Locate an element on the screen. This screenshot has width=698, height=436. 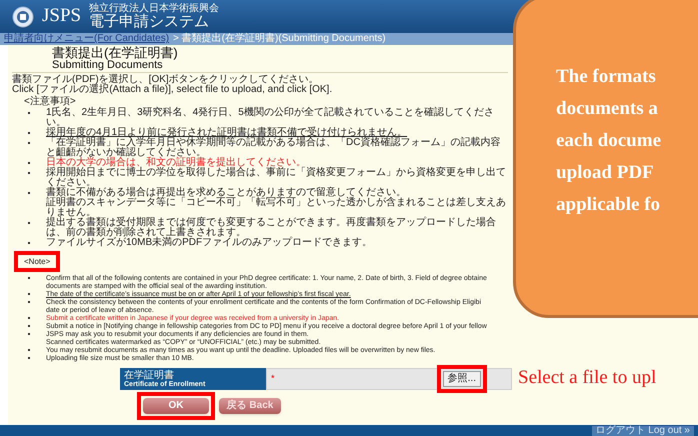
callout-text: each docume is located at coordinates (609, 141).